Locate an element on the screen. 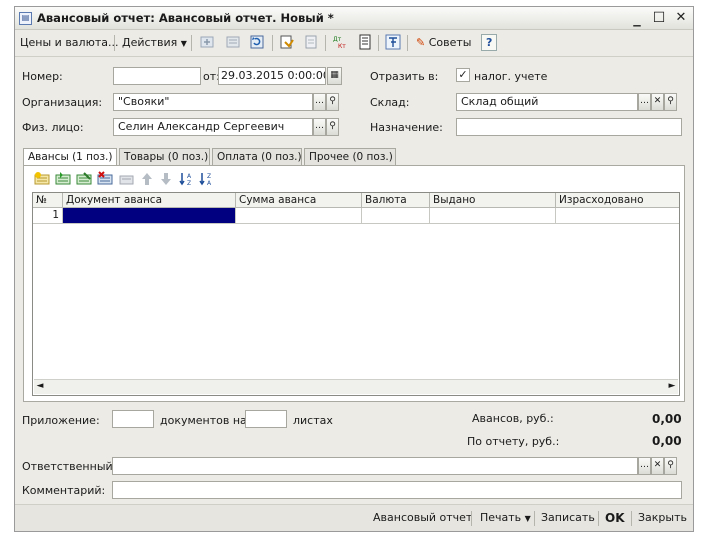 The width and height of the screenshot is (706, 536). footer-separator is located at coordinates (631, 518).